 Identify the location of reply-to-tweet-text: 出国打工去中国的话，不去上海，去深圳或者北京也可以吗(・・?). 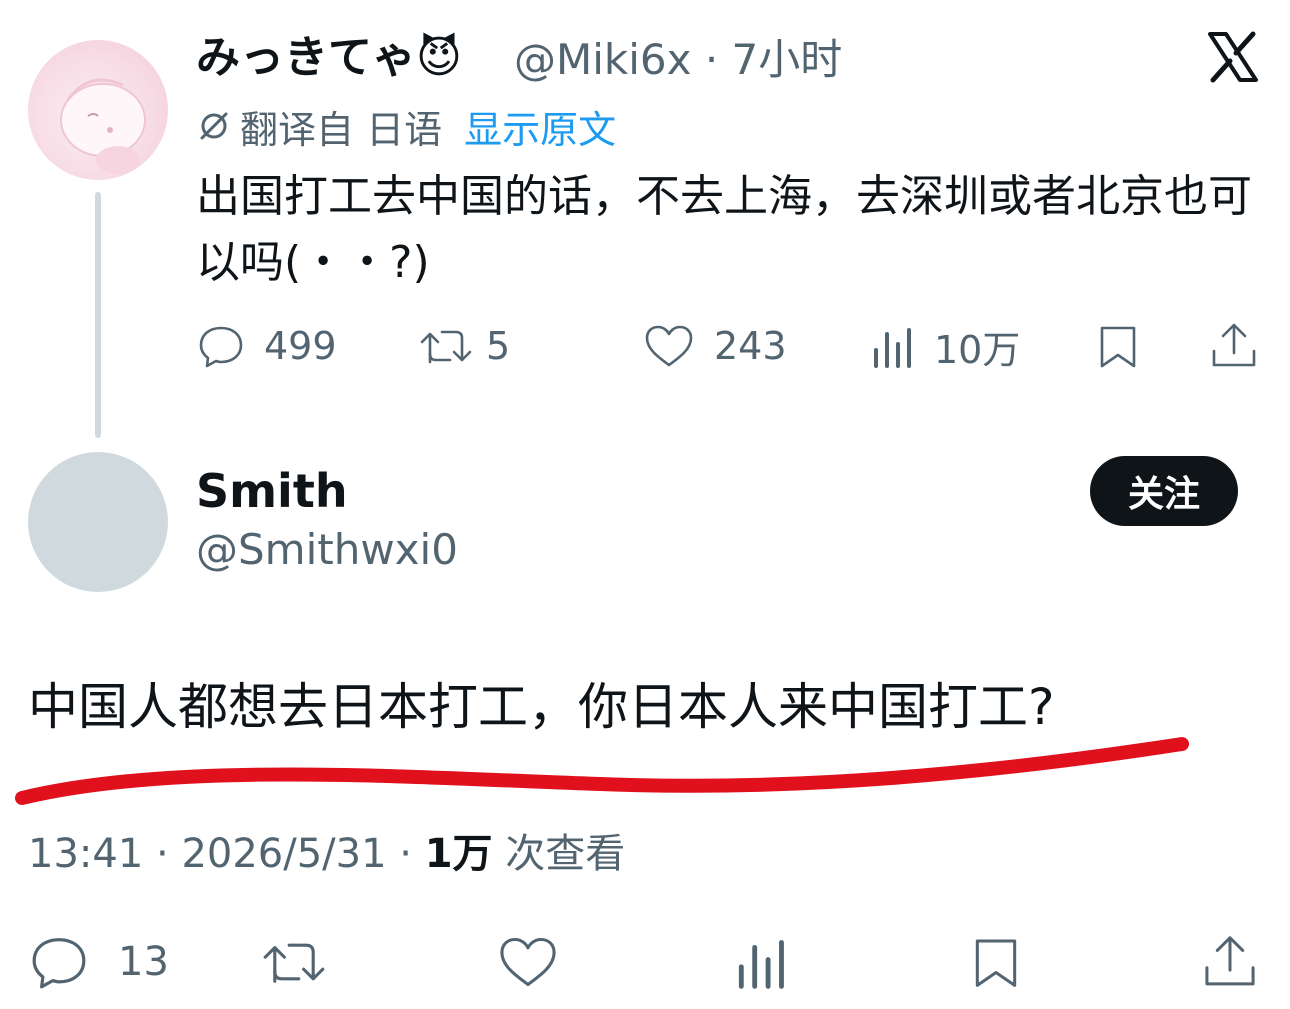
(724, 229).